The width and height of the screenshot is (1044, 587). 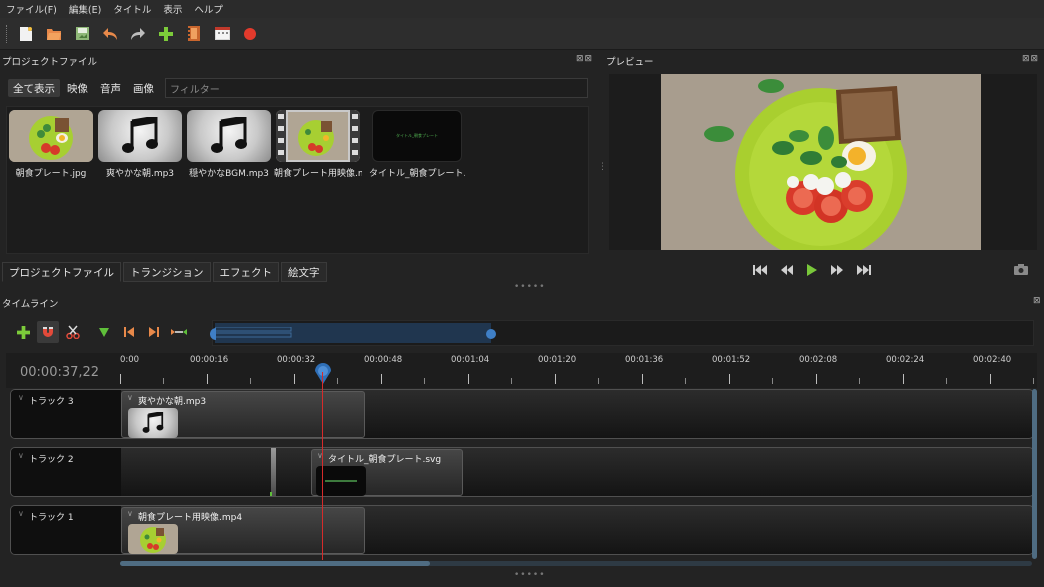 I want to click on ruler-tick-label: 00:02:40, so click(x=992, y=360).